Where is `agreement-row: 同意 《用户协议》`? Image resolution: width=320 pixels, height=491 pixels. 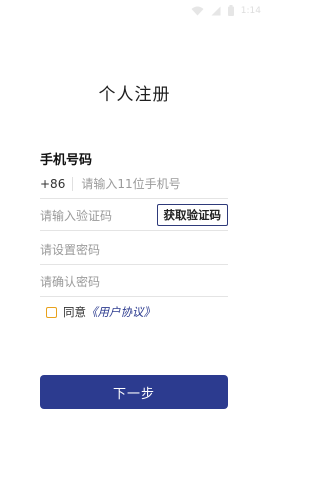 agreement-row: 同意 《用户协议》 is located at coordinates (100, 312).